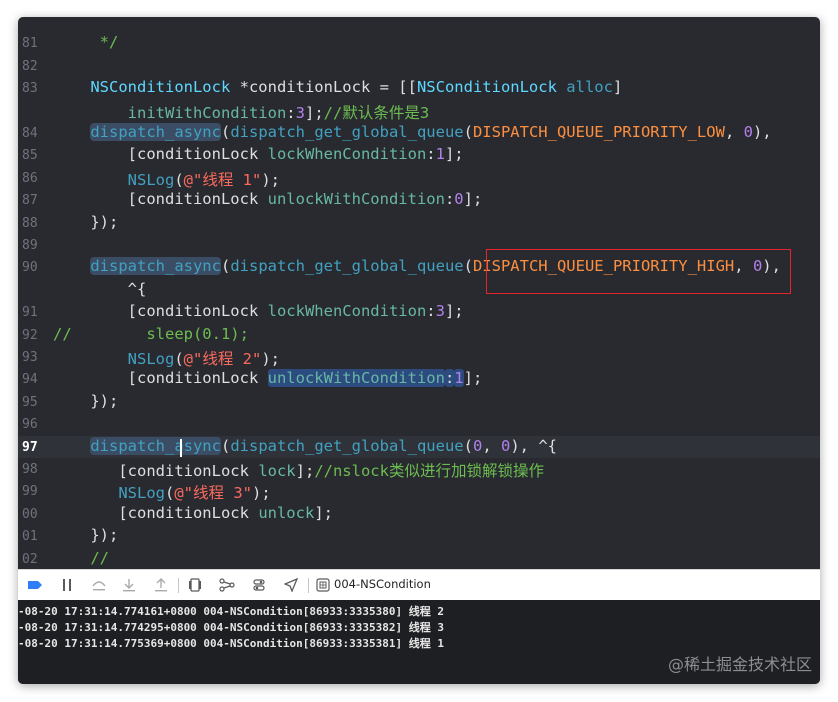  I want to click on code-text: NSLog(@"线程 2");, so click(166, 358).